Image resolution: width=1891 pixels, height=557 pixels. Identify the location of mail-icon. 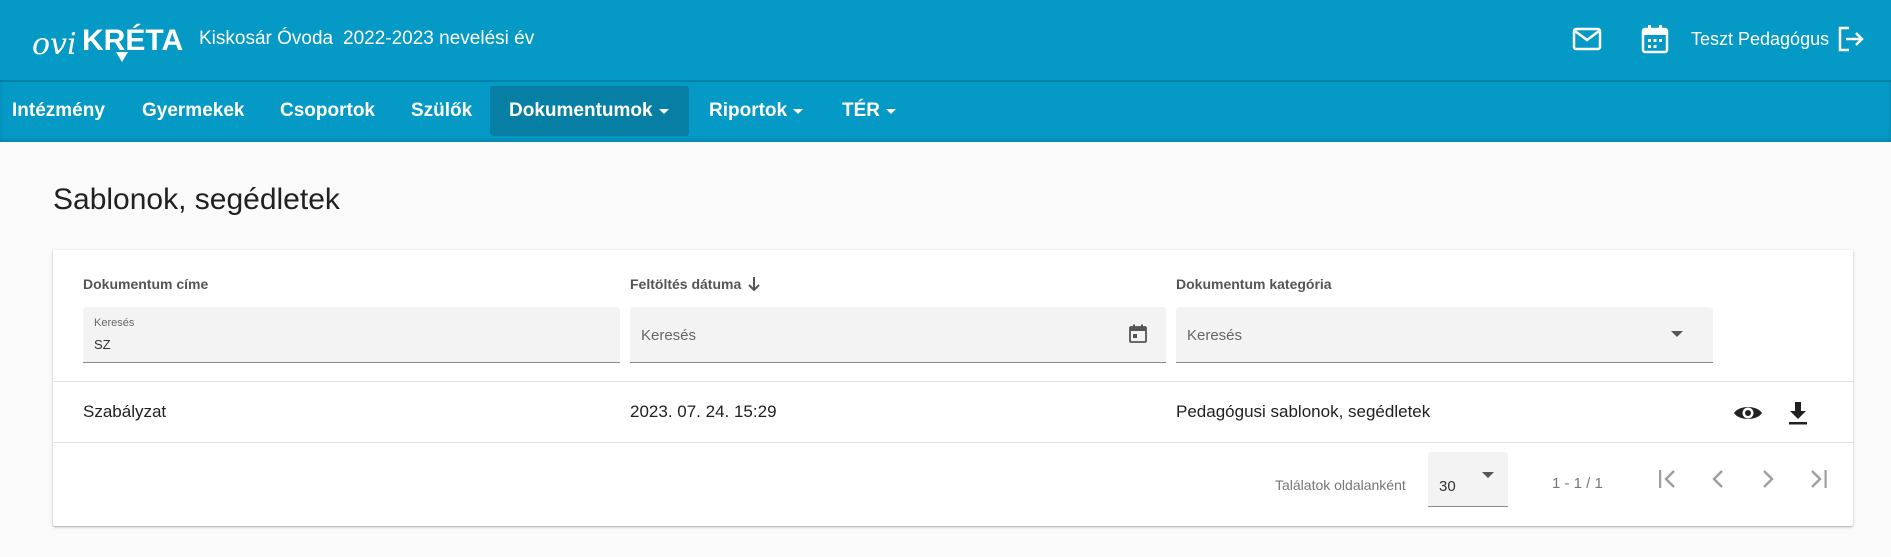
(1587, 39).